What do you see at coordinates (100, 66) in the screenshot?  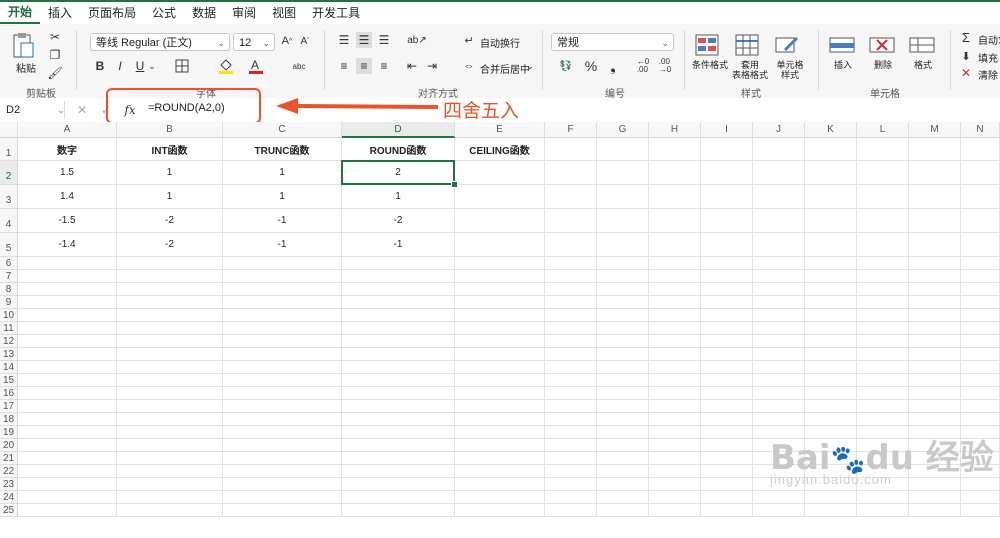 I see `bold-button: B` at bounding box center [100, 66].